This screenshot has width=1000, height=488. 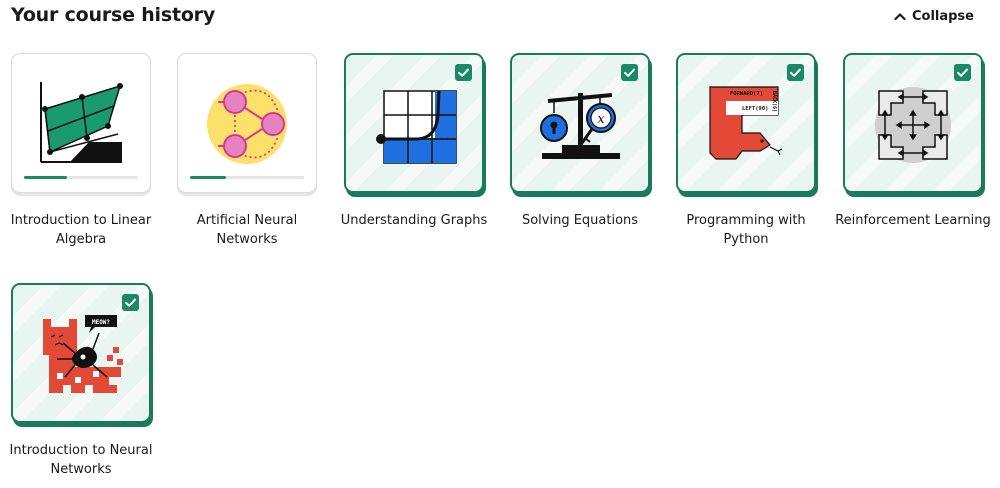 I want to click on course-card-reinforcement-learning: Reinforcement Learning, so click(x=917, y=153).